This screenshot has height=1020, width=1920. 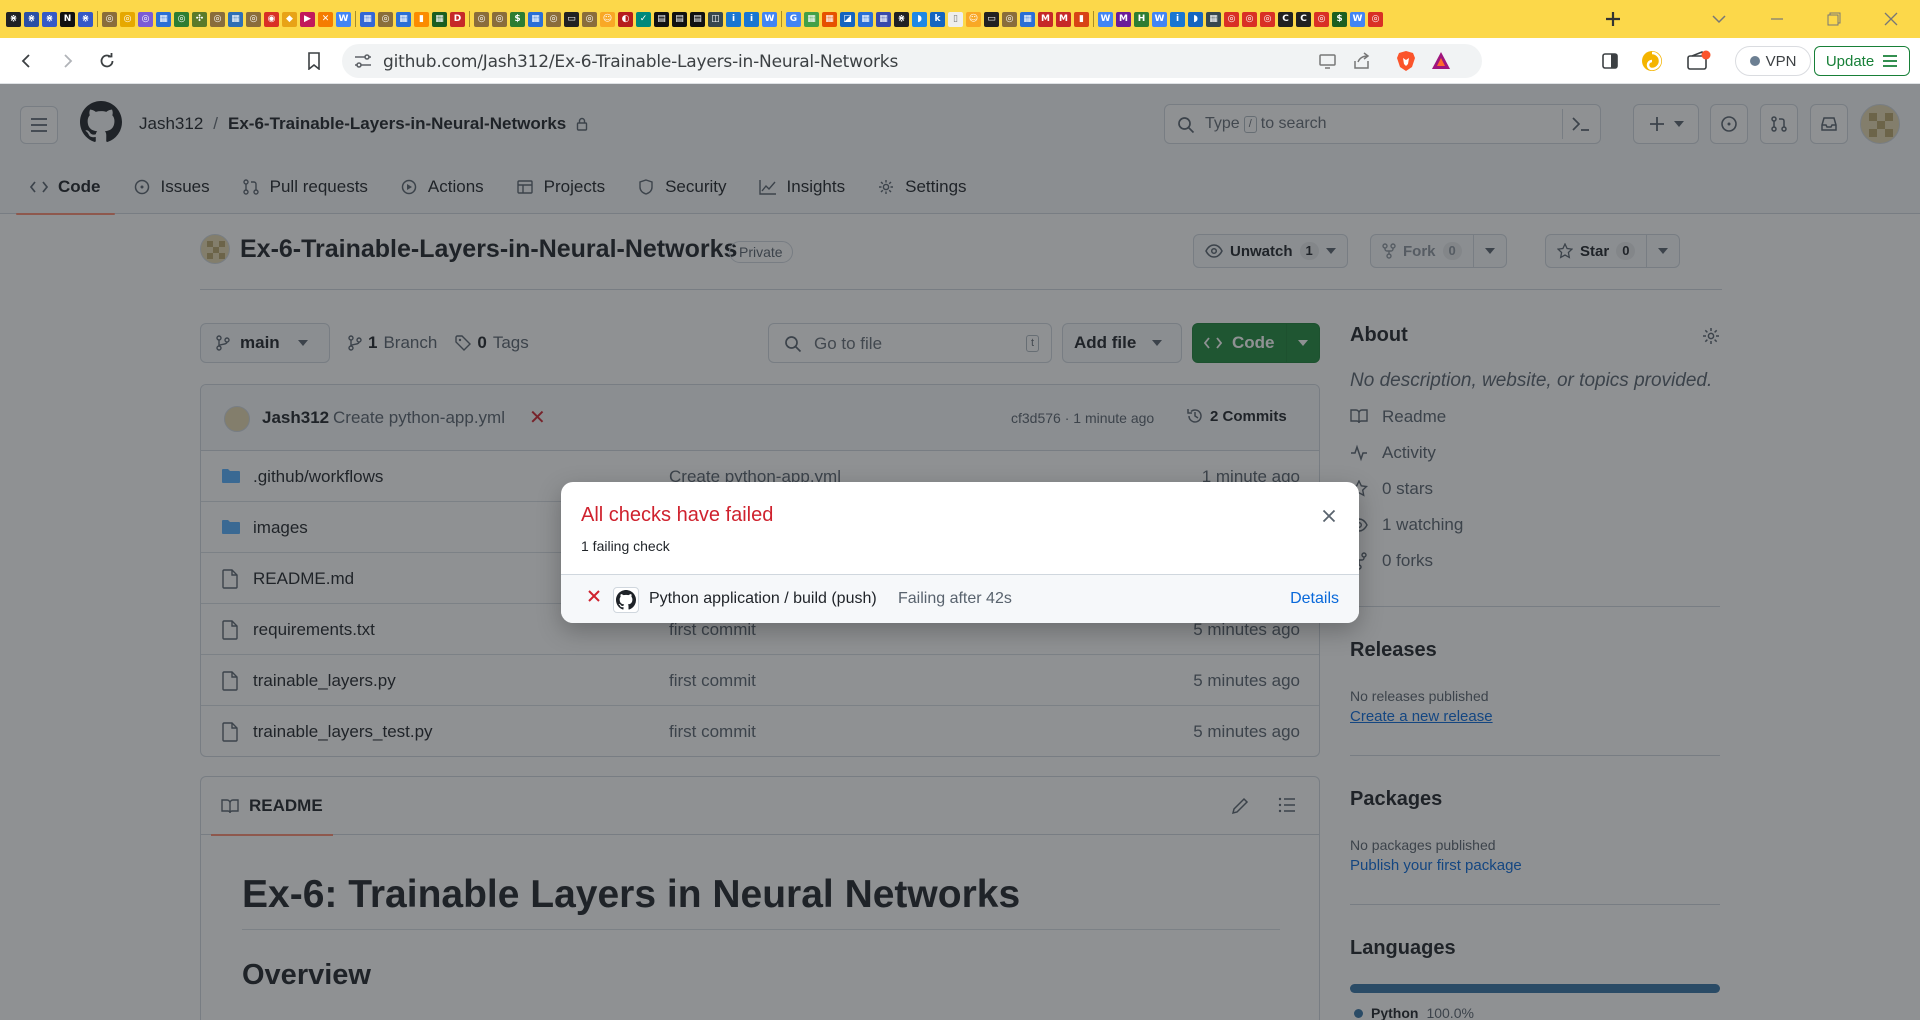 What do you see at coordinates (1610, 61) in the screenshot?
I see `sidebar-toggle-button` at bounding box center [1610, 61].